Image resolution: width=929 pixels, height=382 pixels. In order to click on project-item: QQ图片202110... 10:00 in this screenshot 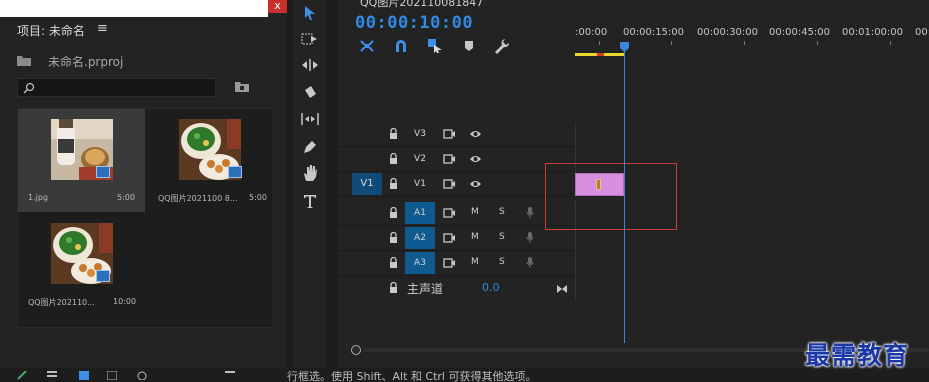, I will do `click(81, 264)`.